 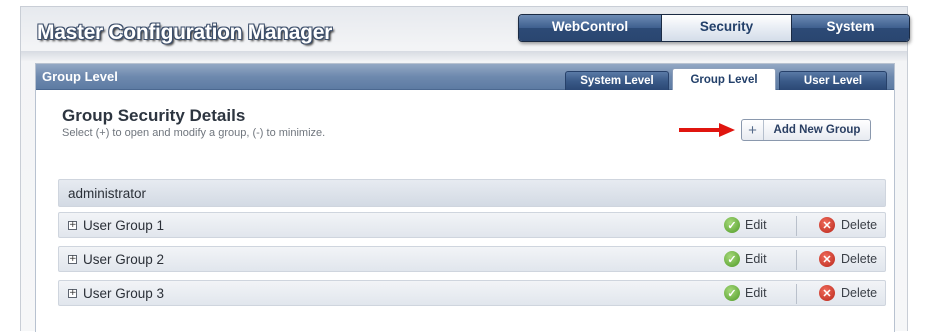 What do you see at coordinates (107, 193) in the screenshot?
I see `group-label: administrator` at bounding box center [107, 193].